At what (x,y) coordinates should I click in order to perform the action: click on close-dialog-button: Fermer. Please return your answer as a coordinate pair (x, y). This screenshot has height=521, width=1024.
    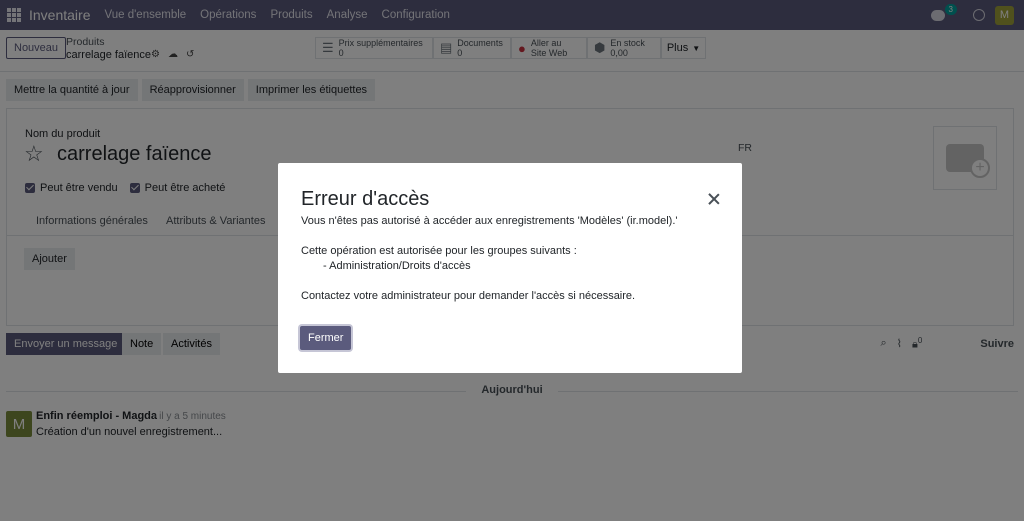
    Looking at the image, I should click on (326, 338).